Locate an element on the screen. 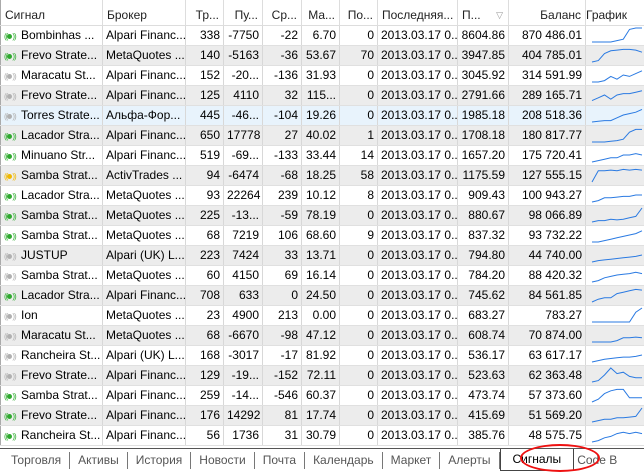  cell-avg: -546 is located at coordinates (282, 395).